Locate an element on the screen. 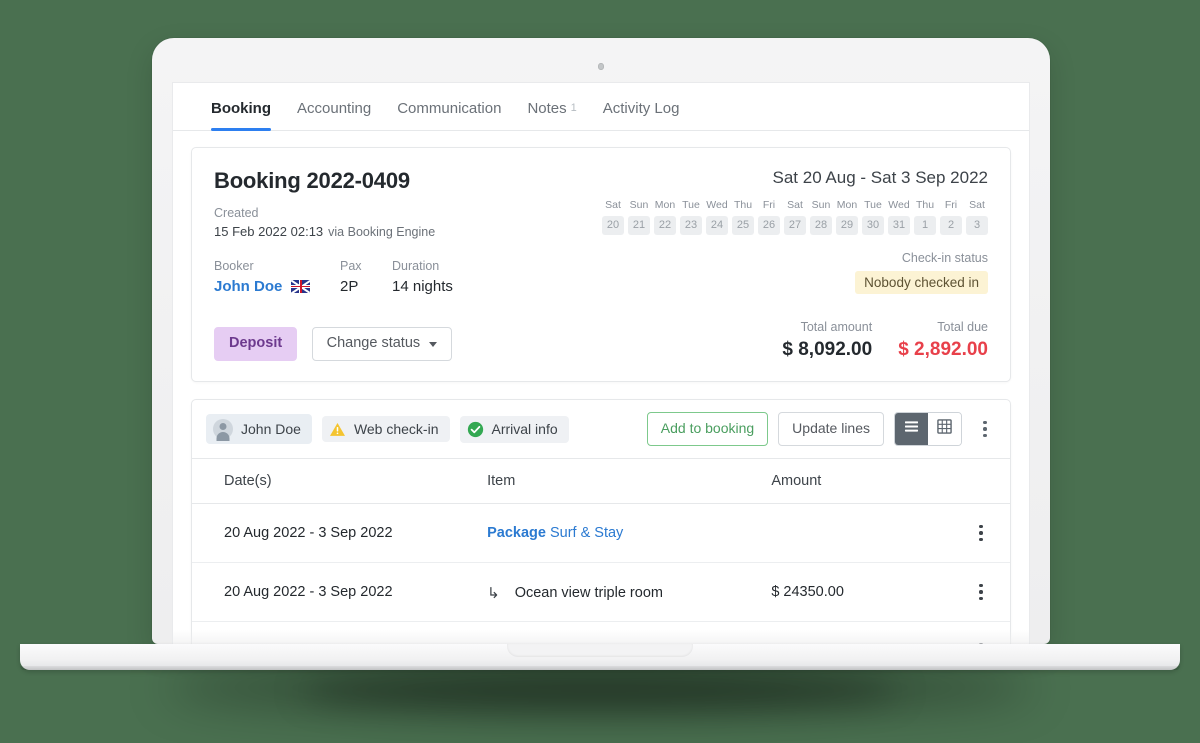 Image resolution: width=1200 pixels, height=743 pixels. warning-triangle-icon is located at coordinates (337, 429).